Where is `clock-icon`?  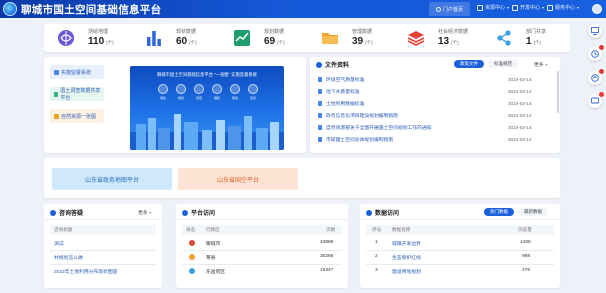
clock-icon is located at coordinates (595, 54).